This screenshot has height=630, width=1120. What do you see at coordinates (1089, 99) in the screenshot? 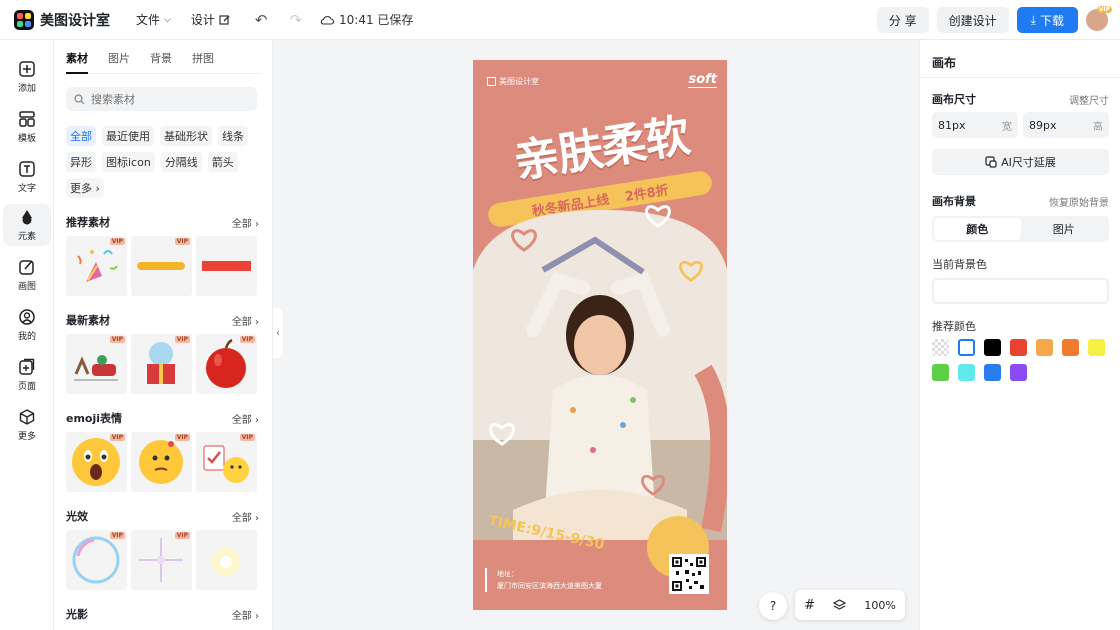
I see `resize-link: 调整尺寸` at bounding box center [1089, 99].